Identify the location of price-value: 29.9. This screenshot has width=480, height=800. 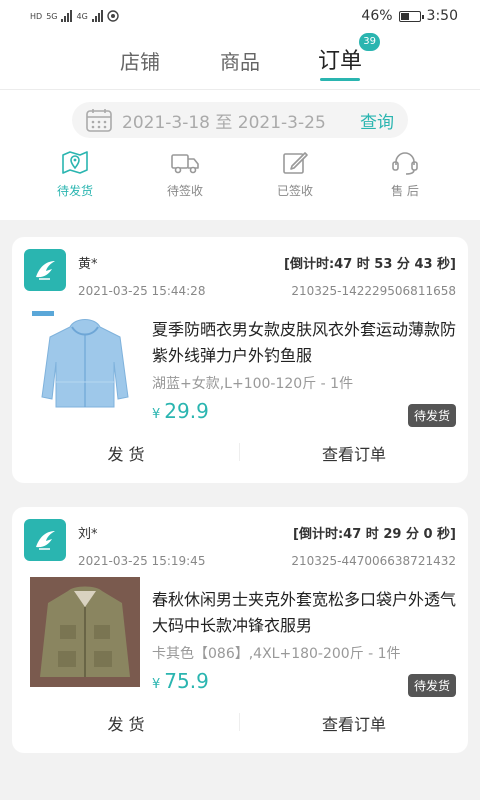
(186, 411).